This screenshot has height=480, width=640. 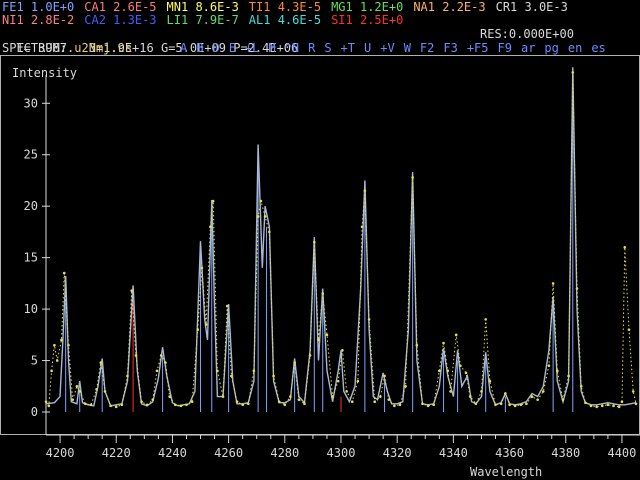 What do you see at coordinates (60, 453) in the screenshot?
I see `x-tick-label: 4200` at bounding box center [60, 453].